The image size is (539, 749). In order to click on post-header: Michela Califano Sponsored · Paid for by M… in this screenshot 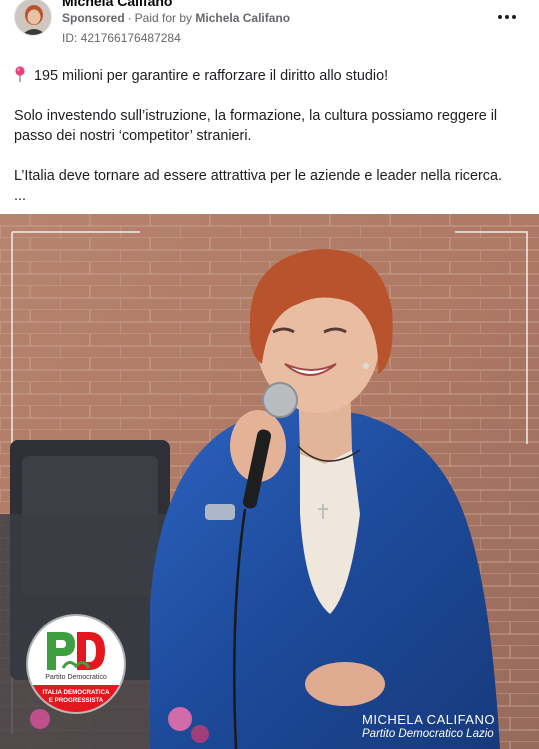, I will do `click(269, 28)`.